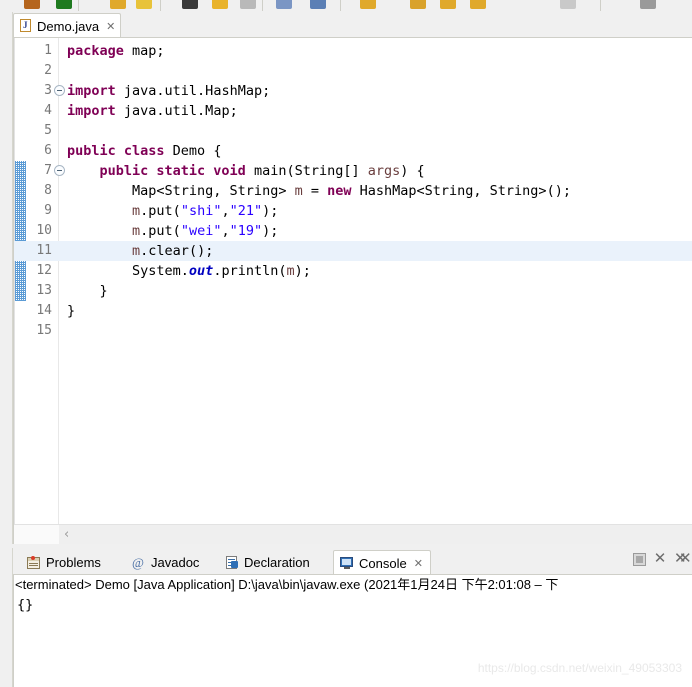  I want to click on line-number: 8, so click(48, 190).